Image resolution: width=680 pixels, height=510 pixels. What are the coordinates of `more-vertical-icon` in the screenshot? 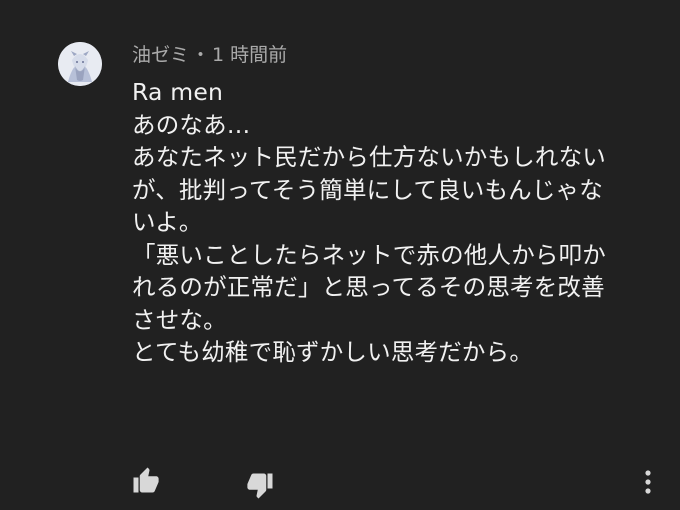 It's located at (648, 482).